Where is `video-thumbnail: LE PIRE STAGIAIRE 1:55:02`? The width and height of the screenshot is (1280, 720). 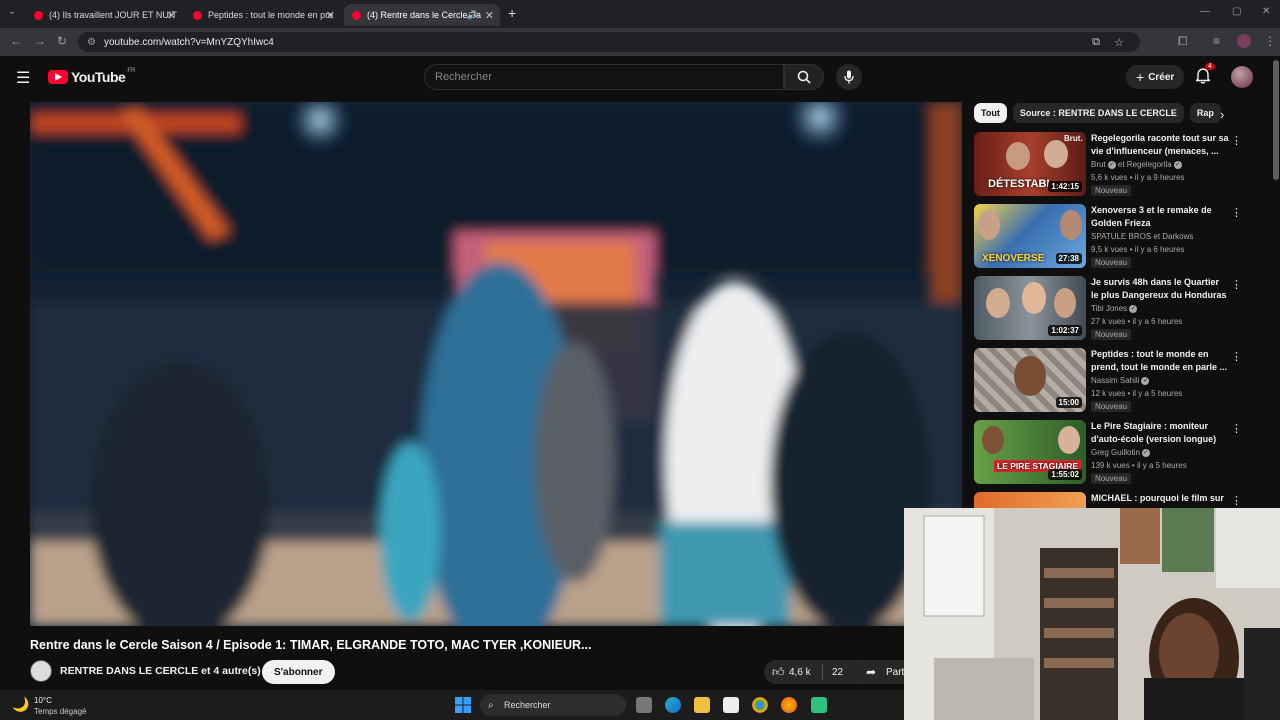 video-thumbnail: LE PIRE STAGIAIRE 1:55:02 is located at coordinates (1030, 452).